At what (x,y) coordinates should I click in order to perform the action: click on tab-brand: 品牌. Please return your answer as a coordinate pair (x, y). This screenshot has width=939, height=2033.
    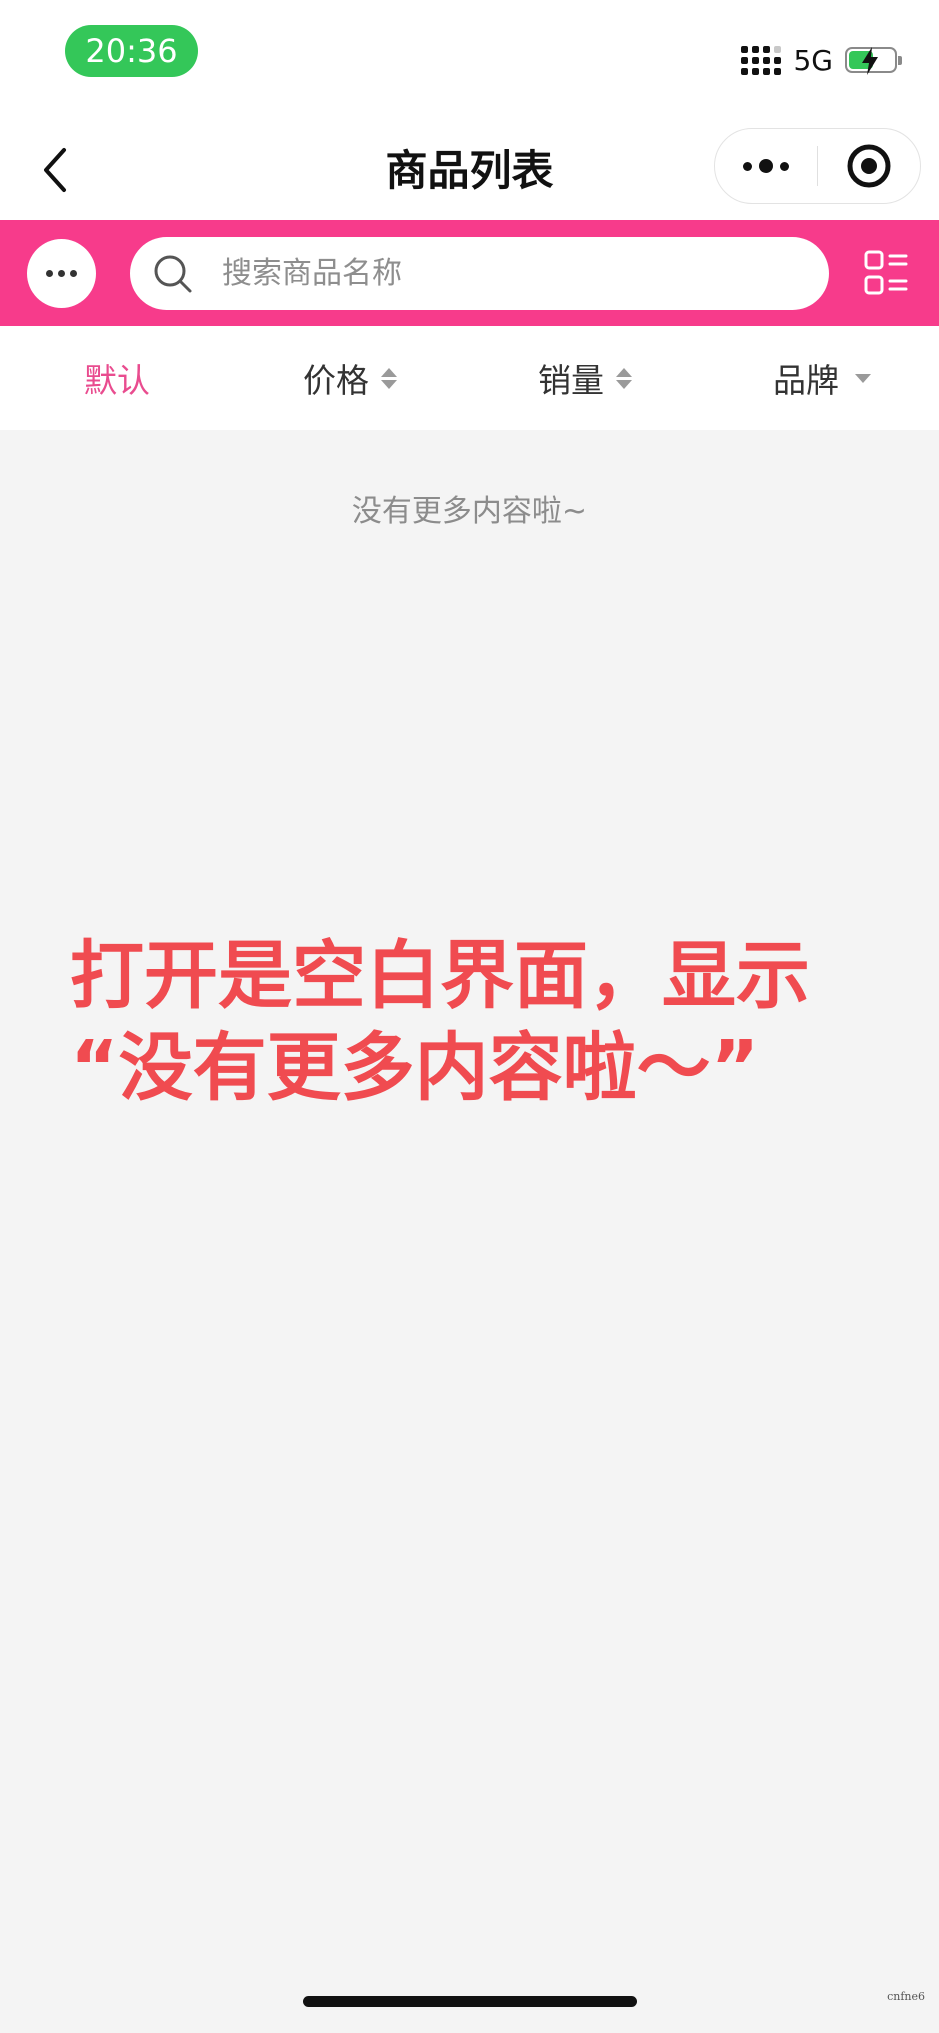
    Looking at the image, I should click on (822, 378).